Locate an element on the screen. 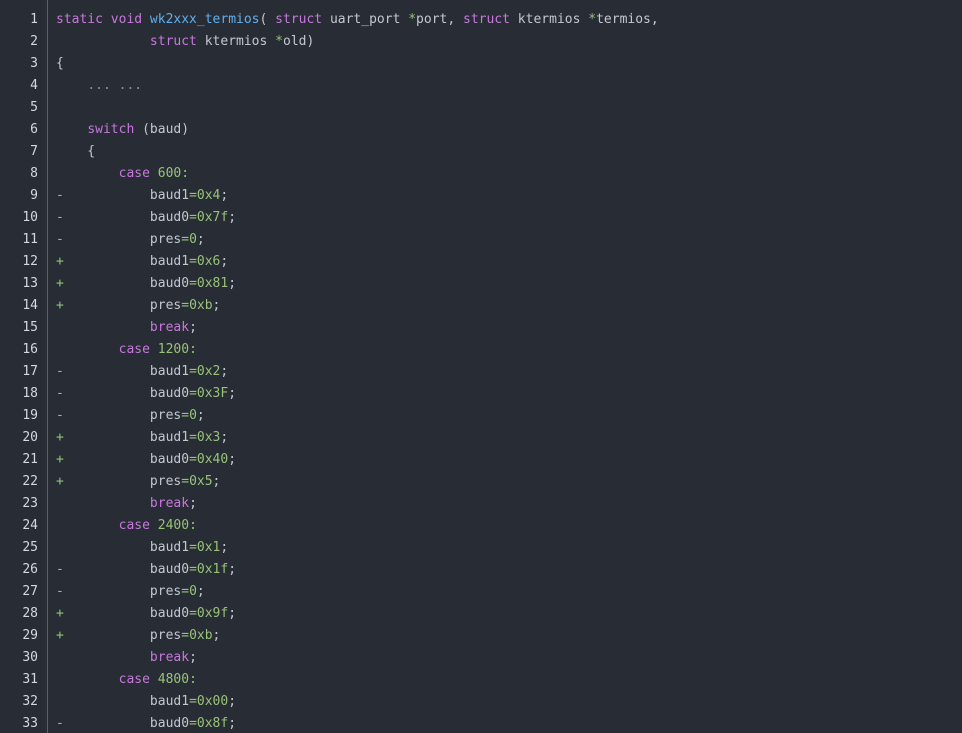 This screenshot has width=962, height=733. code-line: 27 - pres=0; is located at coordinates (481, 592).